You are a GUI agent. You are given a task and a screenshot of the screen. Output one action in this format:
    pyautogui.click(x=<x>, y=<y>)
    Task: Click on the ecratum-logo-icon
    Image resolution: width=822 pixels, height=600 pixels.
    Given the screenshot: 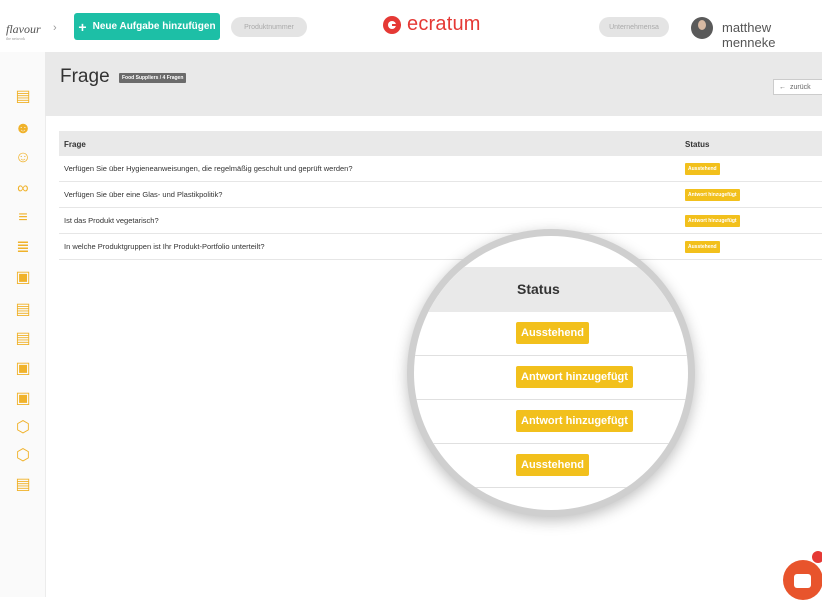 What is the action you would take?
    pyautogui.click(x=392, y=24)
    